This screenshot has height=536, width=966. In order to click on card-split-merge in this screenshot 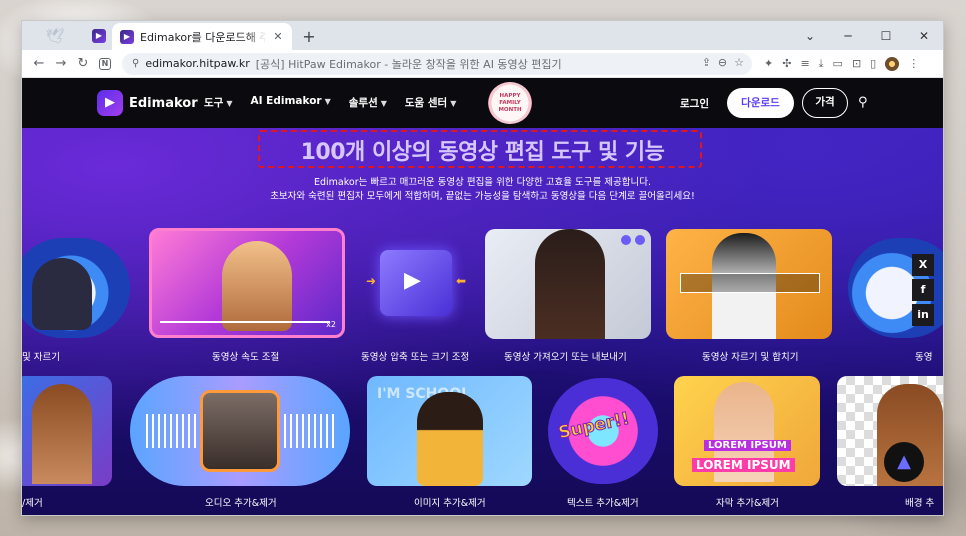, I will do `click(749, 284)`.